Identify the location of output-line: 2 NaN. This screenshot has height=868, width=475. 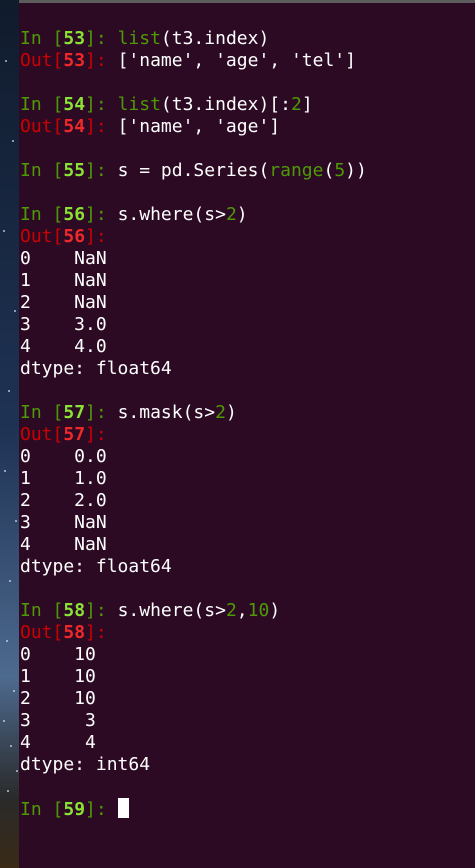
(247, 303).